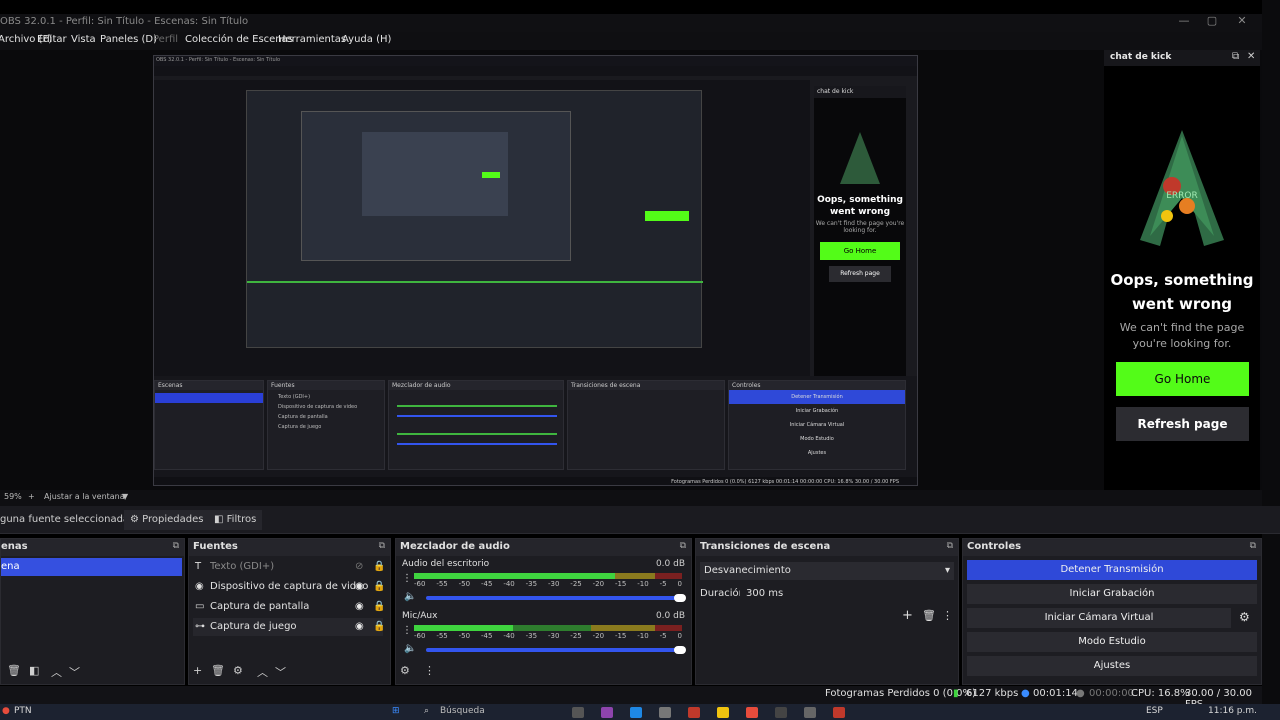 The image size is (1280, 720). What do you see at coordinates (1244, 617) in the screenshot?
I see `gear-icon: ⚙` at bounding box center [1244, 617].